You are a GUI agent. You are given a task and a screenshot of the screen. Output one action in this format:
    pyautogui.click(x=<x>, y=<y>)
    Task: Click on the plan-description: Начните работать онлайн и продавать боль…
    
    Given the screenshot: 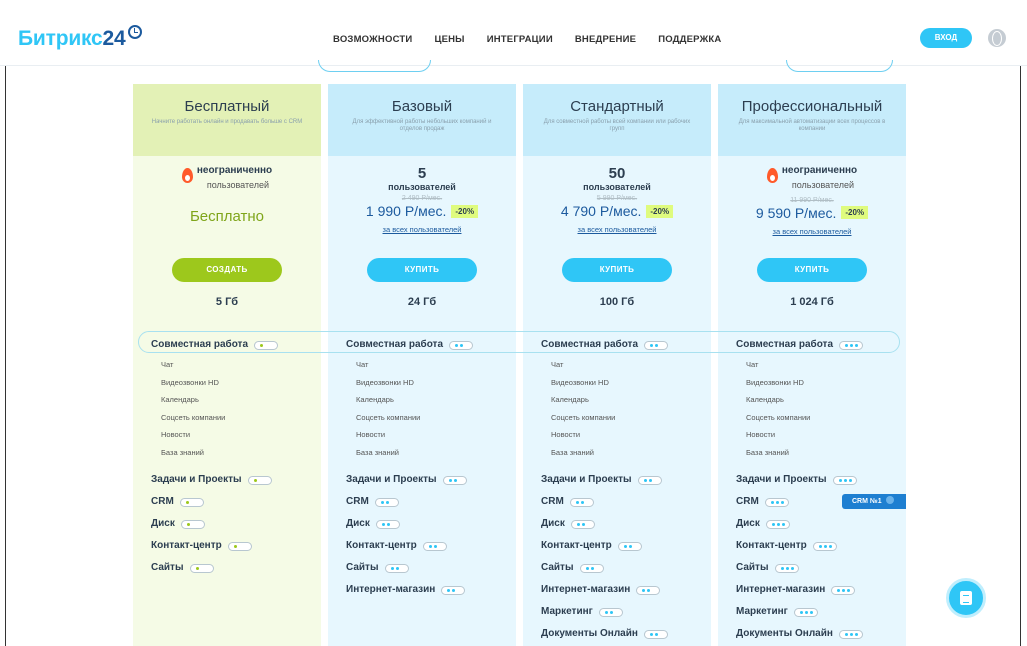 What is the action you would take?
    pyautogui.click(x=227, y=122)
    